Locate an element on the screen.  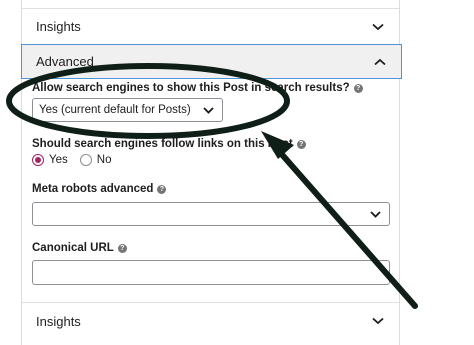
advanced-title: Advanced is located at coordinates (65, 61).